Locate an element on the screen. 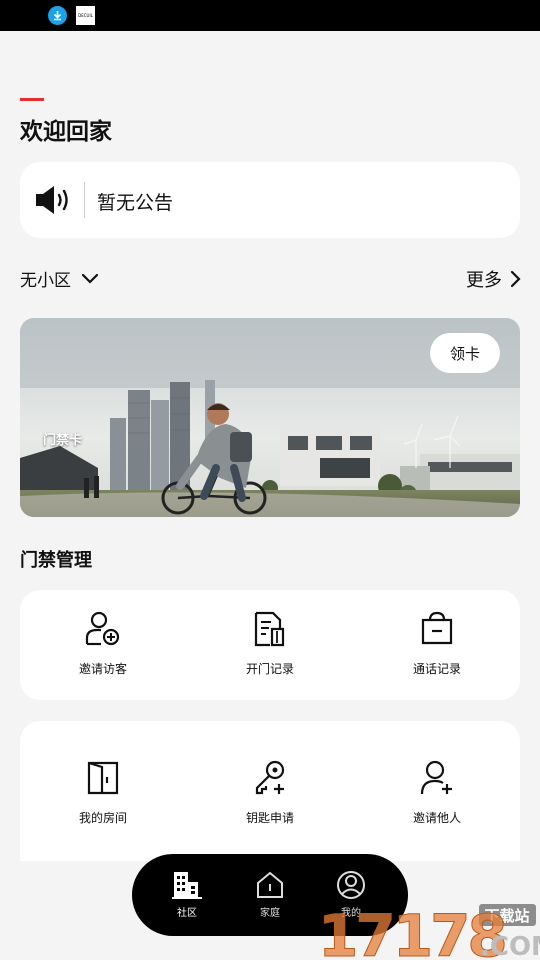 Image resolution: width=540 pixels, height=960 pixels. page-title: 欢迎回家 is located at coordinates (66, 132).